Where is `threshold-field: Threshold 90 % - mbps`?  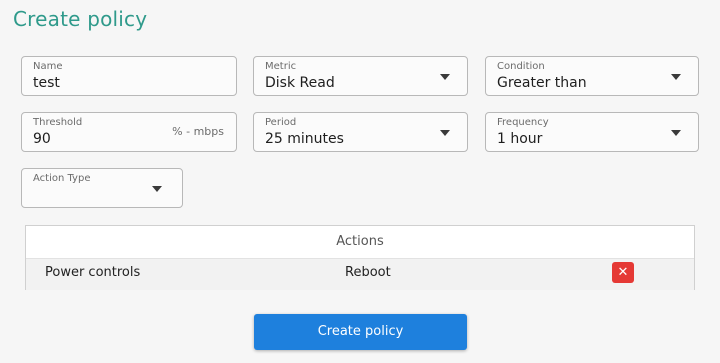
threshold-field: Threshold 90 % - mbps is located at coordinates (129, 132).